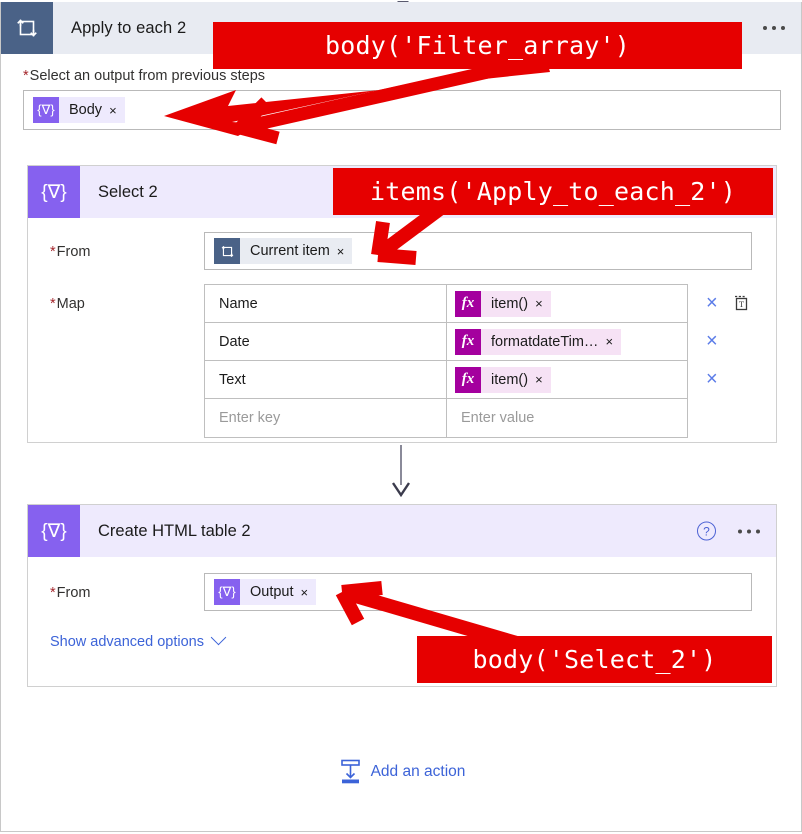 The image size is (802, 834). I want to click on html-table-from-row: *From {∇} Output ×, so click(402, 592).